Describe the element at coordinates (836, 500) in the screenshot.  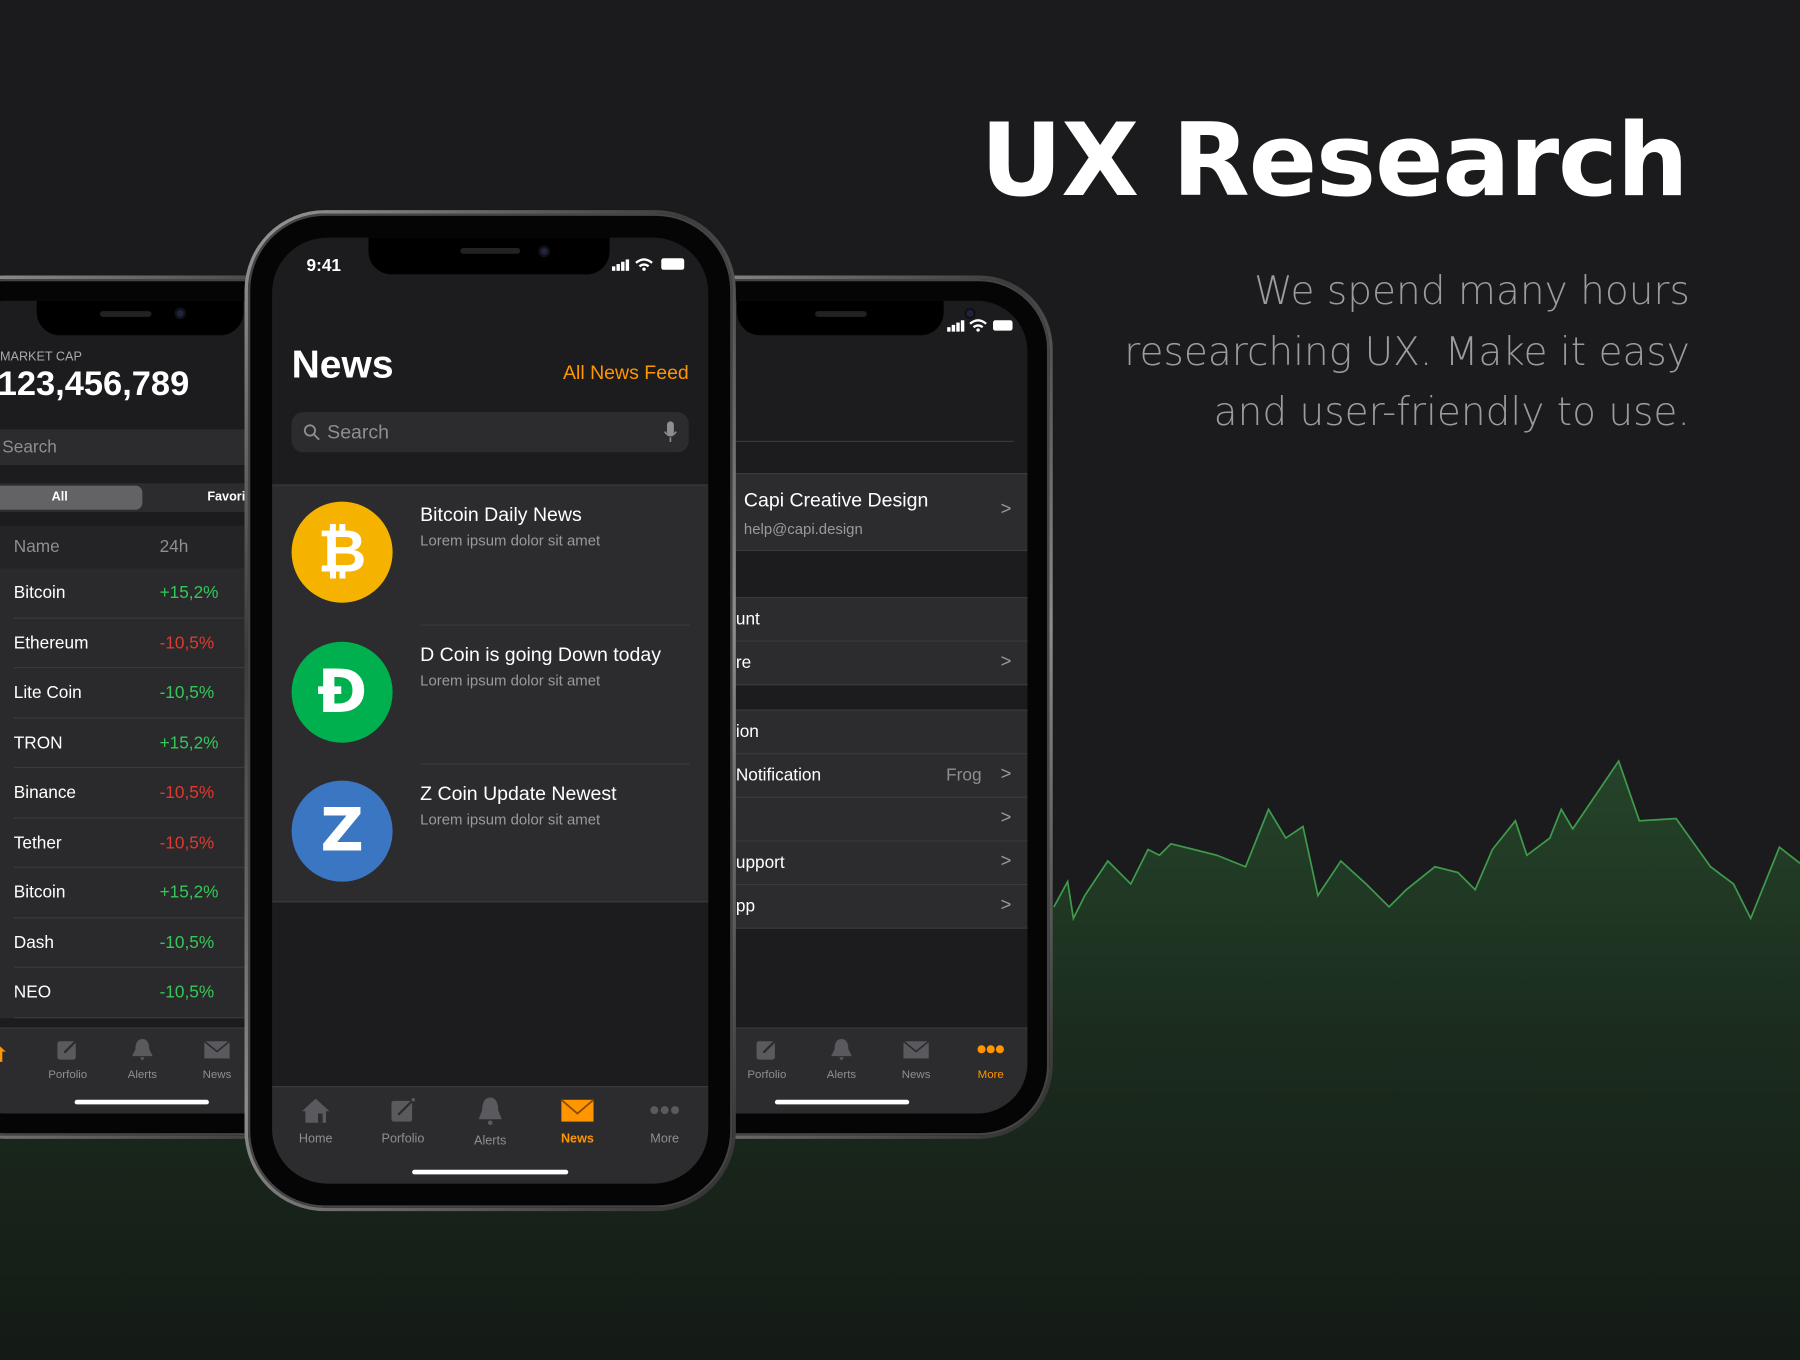
I see `profile-name: Capi Creative Design` at that location.